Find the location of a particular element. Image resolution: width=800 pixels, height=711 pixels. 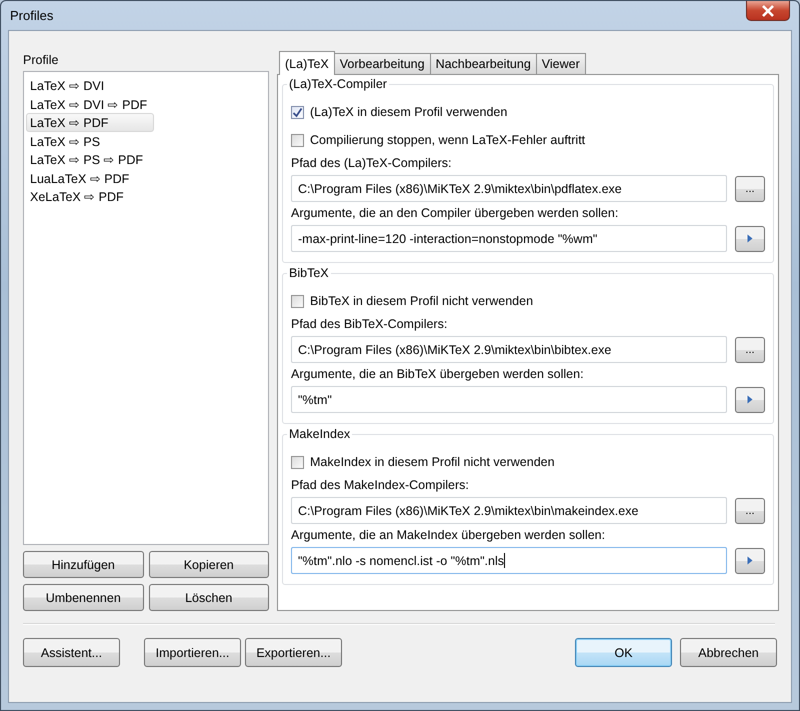

profile-item: LuaLaTeX ⇨ PDF is located at coordinates (90, 177).